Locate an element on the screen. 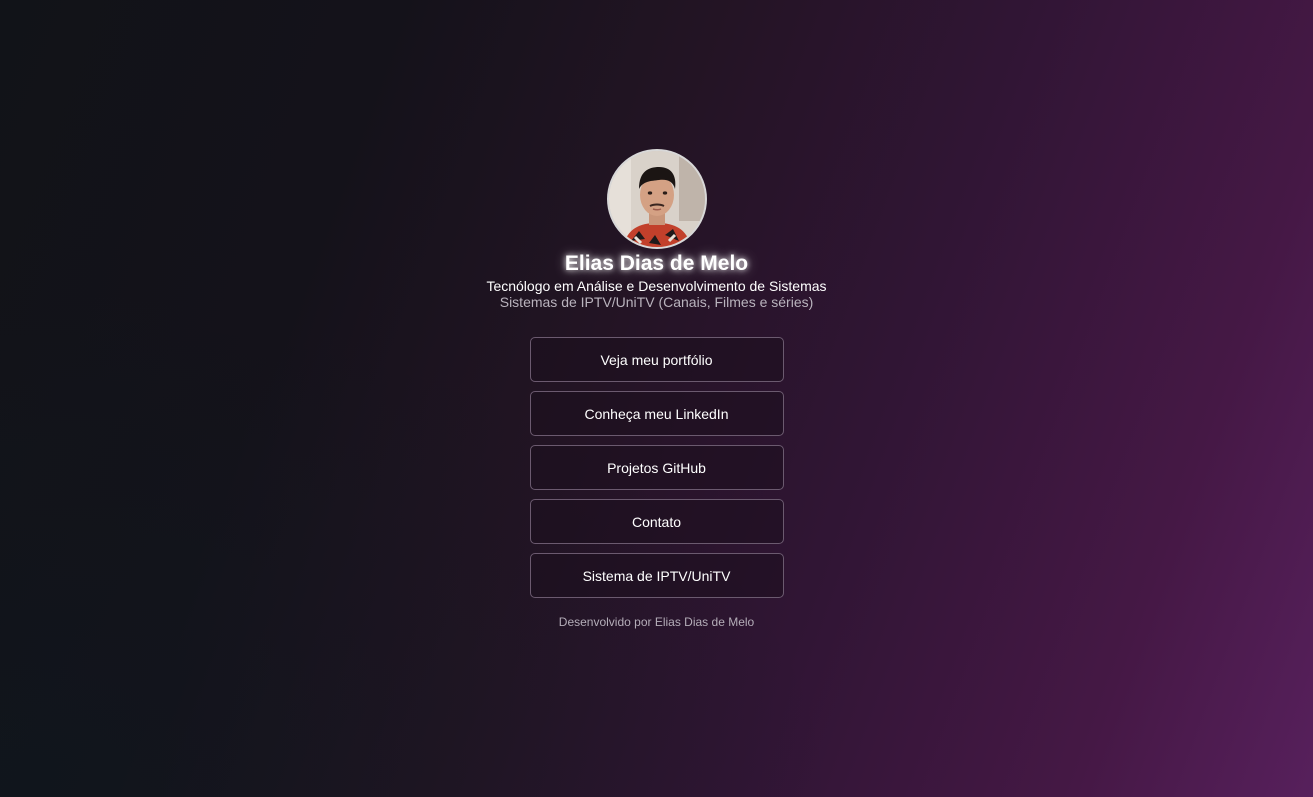 The width and height of the screenshot is (1313, 797). avatar is located at coordinates (656, 199).